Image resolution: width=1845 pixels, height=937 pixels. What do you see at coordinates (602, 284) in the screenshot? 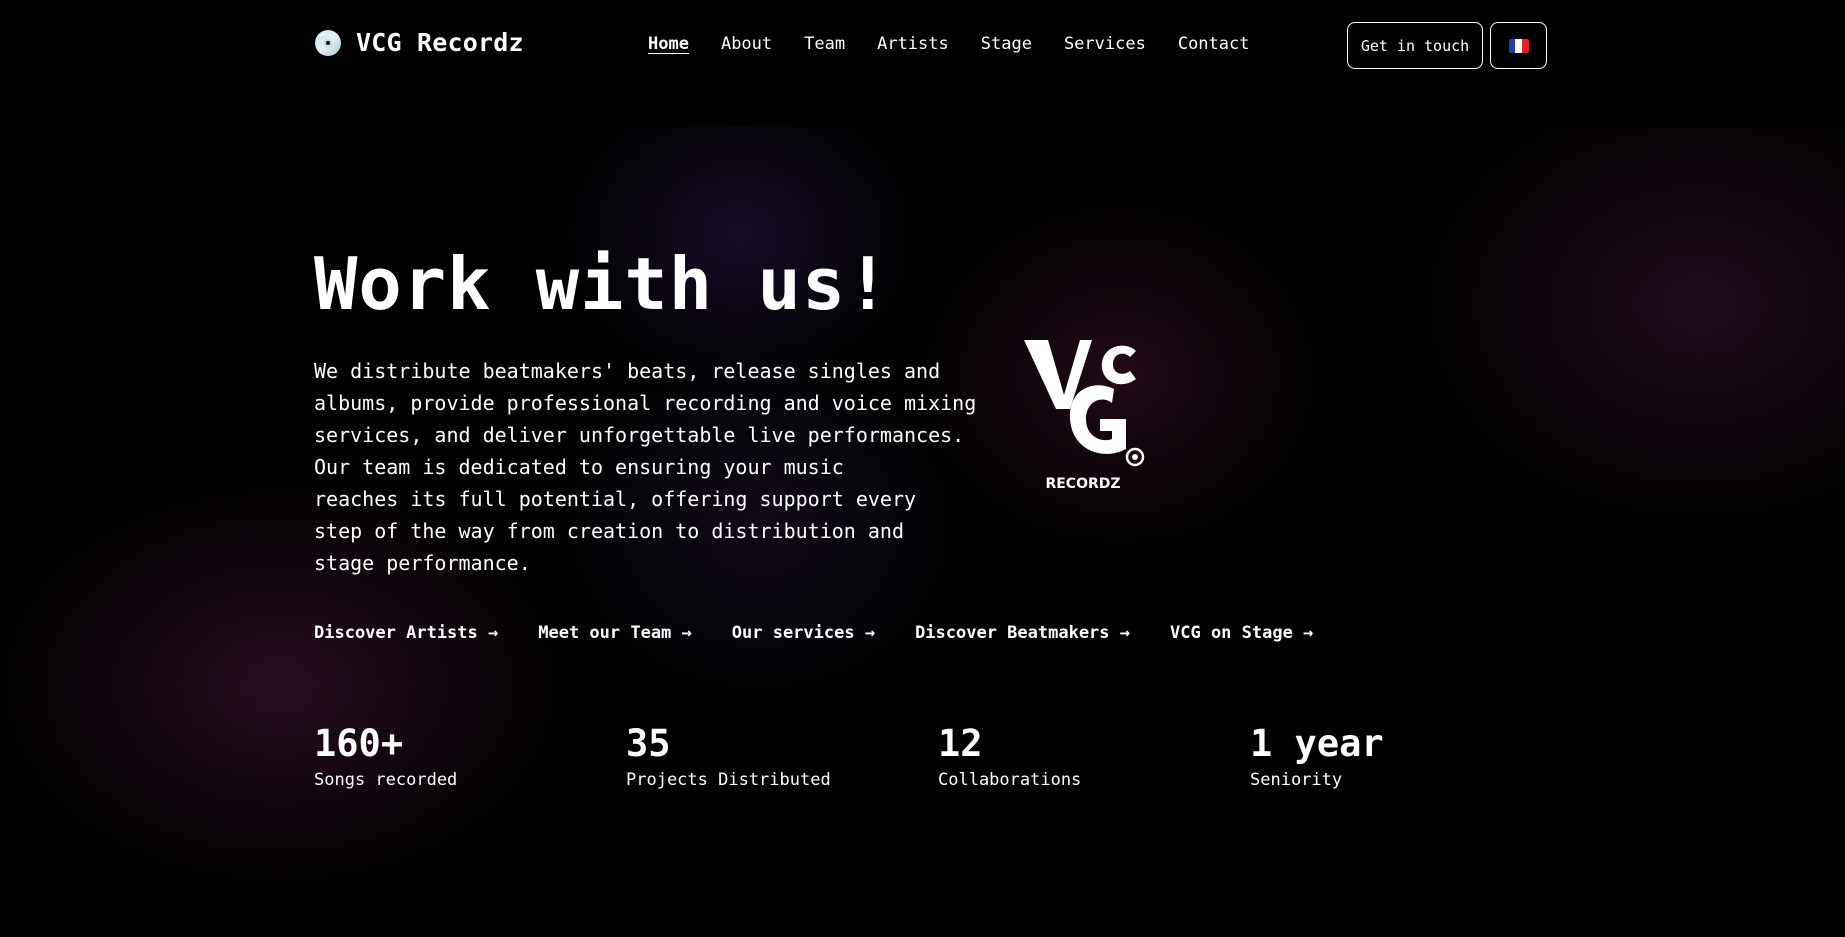
I see `hero-title: Work with us!` at bounding box center [602, 284].